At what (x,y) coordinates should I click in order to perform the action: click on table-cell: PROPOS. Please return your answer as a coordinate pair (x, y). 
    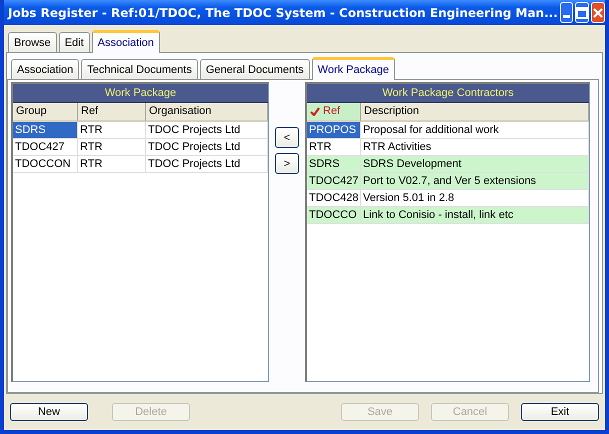
    Looking at the image, I should click on (334, 130).